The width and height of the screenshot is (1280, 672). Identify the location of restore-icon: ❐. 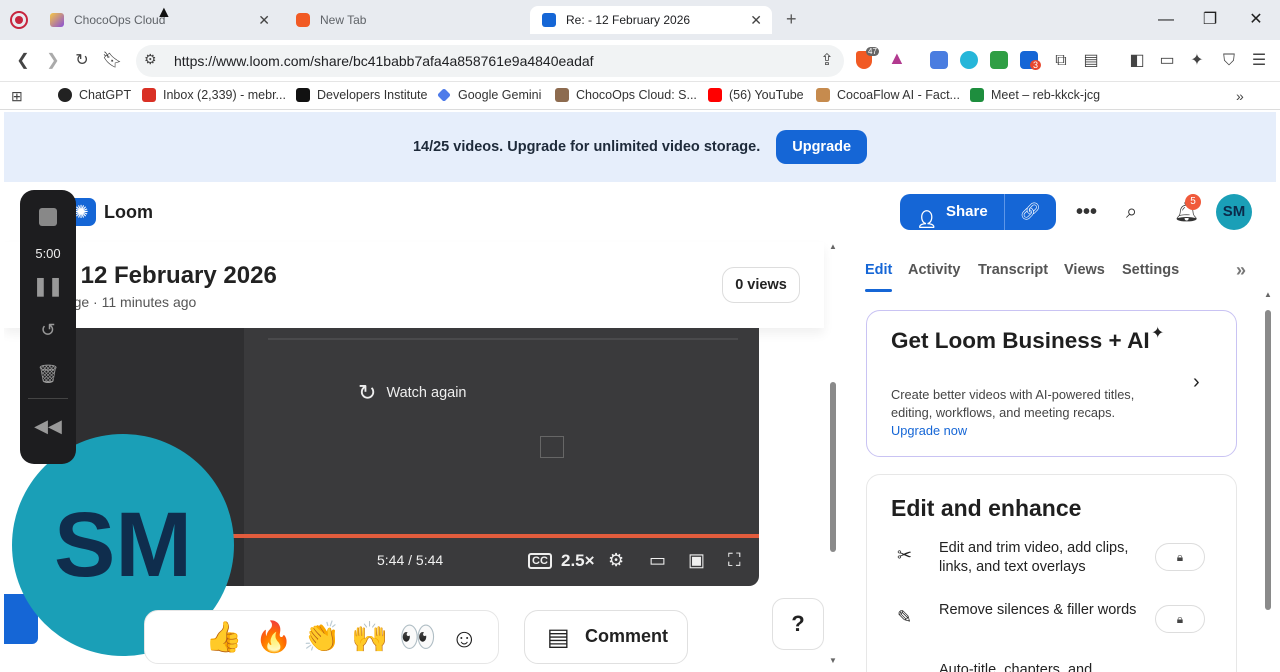
(1210, 20).